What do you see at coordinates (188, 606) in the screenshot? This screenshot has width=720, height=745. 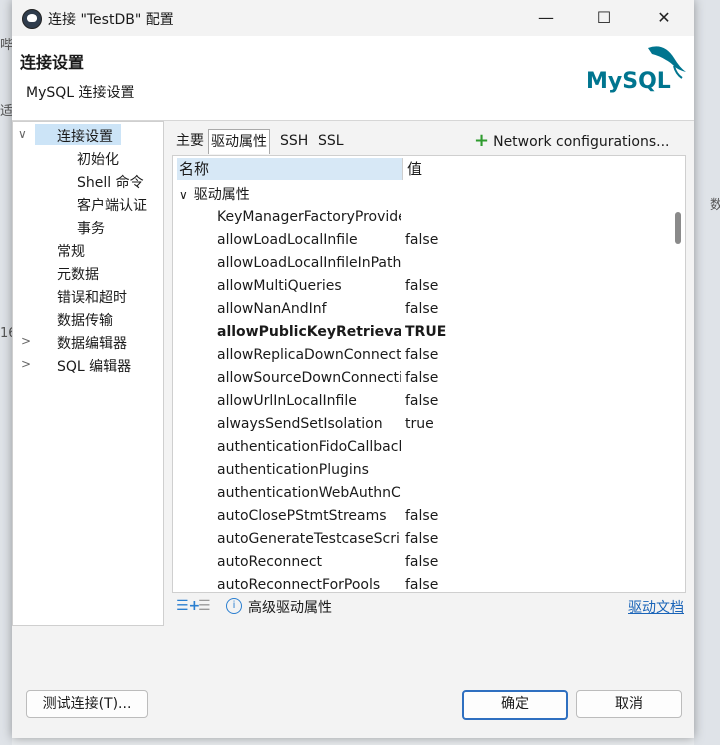 I see `expand-all-icon: ☰+` at bounding box center [188, 606].